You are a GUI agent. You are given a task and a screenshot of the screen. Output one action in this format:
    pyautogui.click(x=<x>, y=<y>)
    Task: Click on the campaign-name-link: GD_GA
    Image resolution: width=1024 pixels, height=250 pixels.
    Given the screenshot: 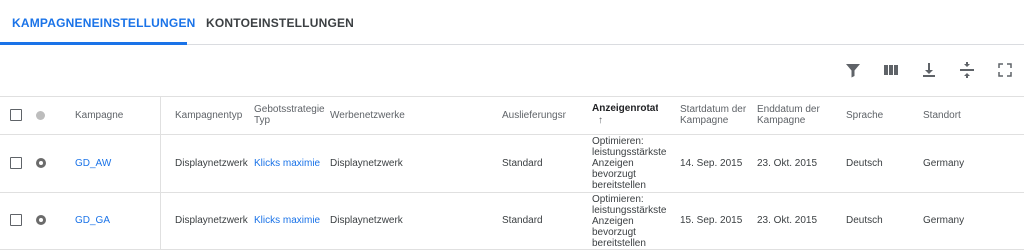 What is the action you would take?
    pyautogui.click(x=92, y=220)
    